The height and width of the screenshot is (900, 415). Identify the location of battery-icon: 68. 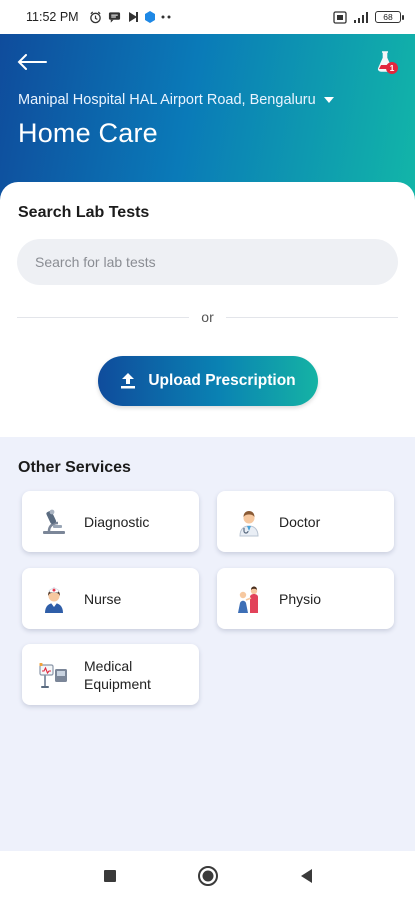
(389, 17).